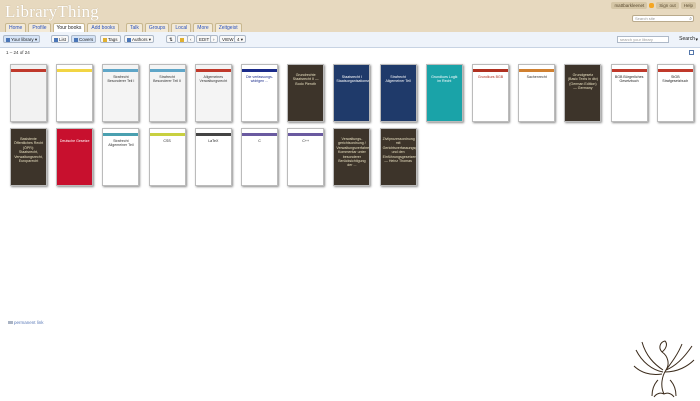  Describe the element at coordinates (444, 93) in the screenshot. I see `book-cover: Grundkurs Logik im Recht` at that location.